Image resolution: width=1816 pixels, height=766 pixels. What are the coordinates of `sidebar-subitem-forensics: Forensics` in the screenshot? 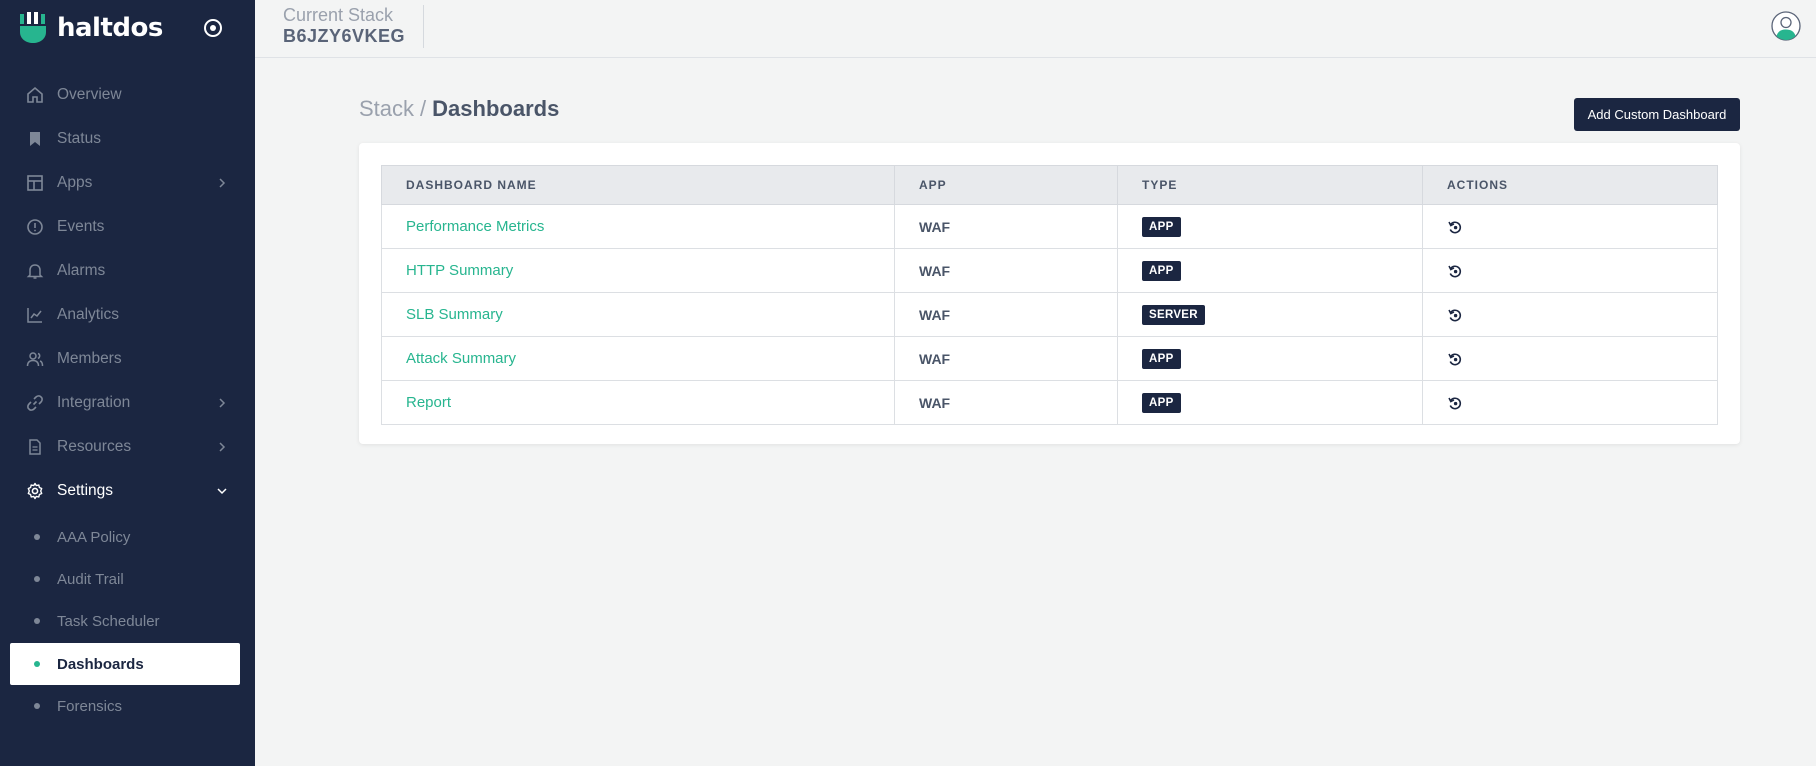 It's located at (125, 706).